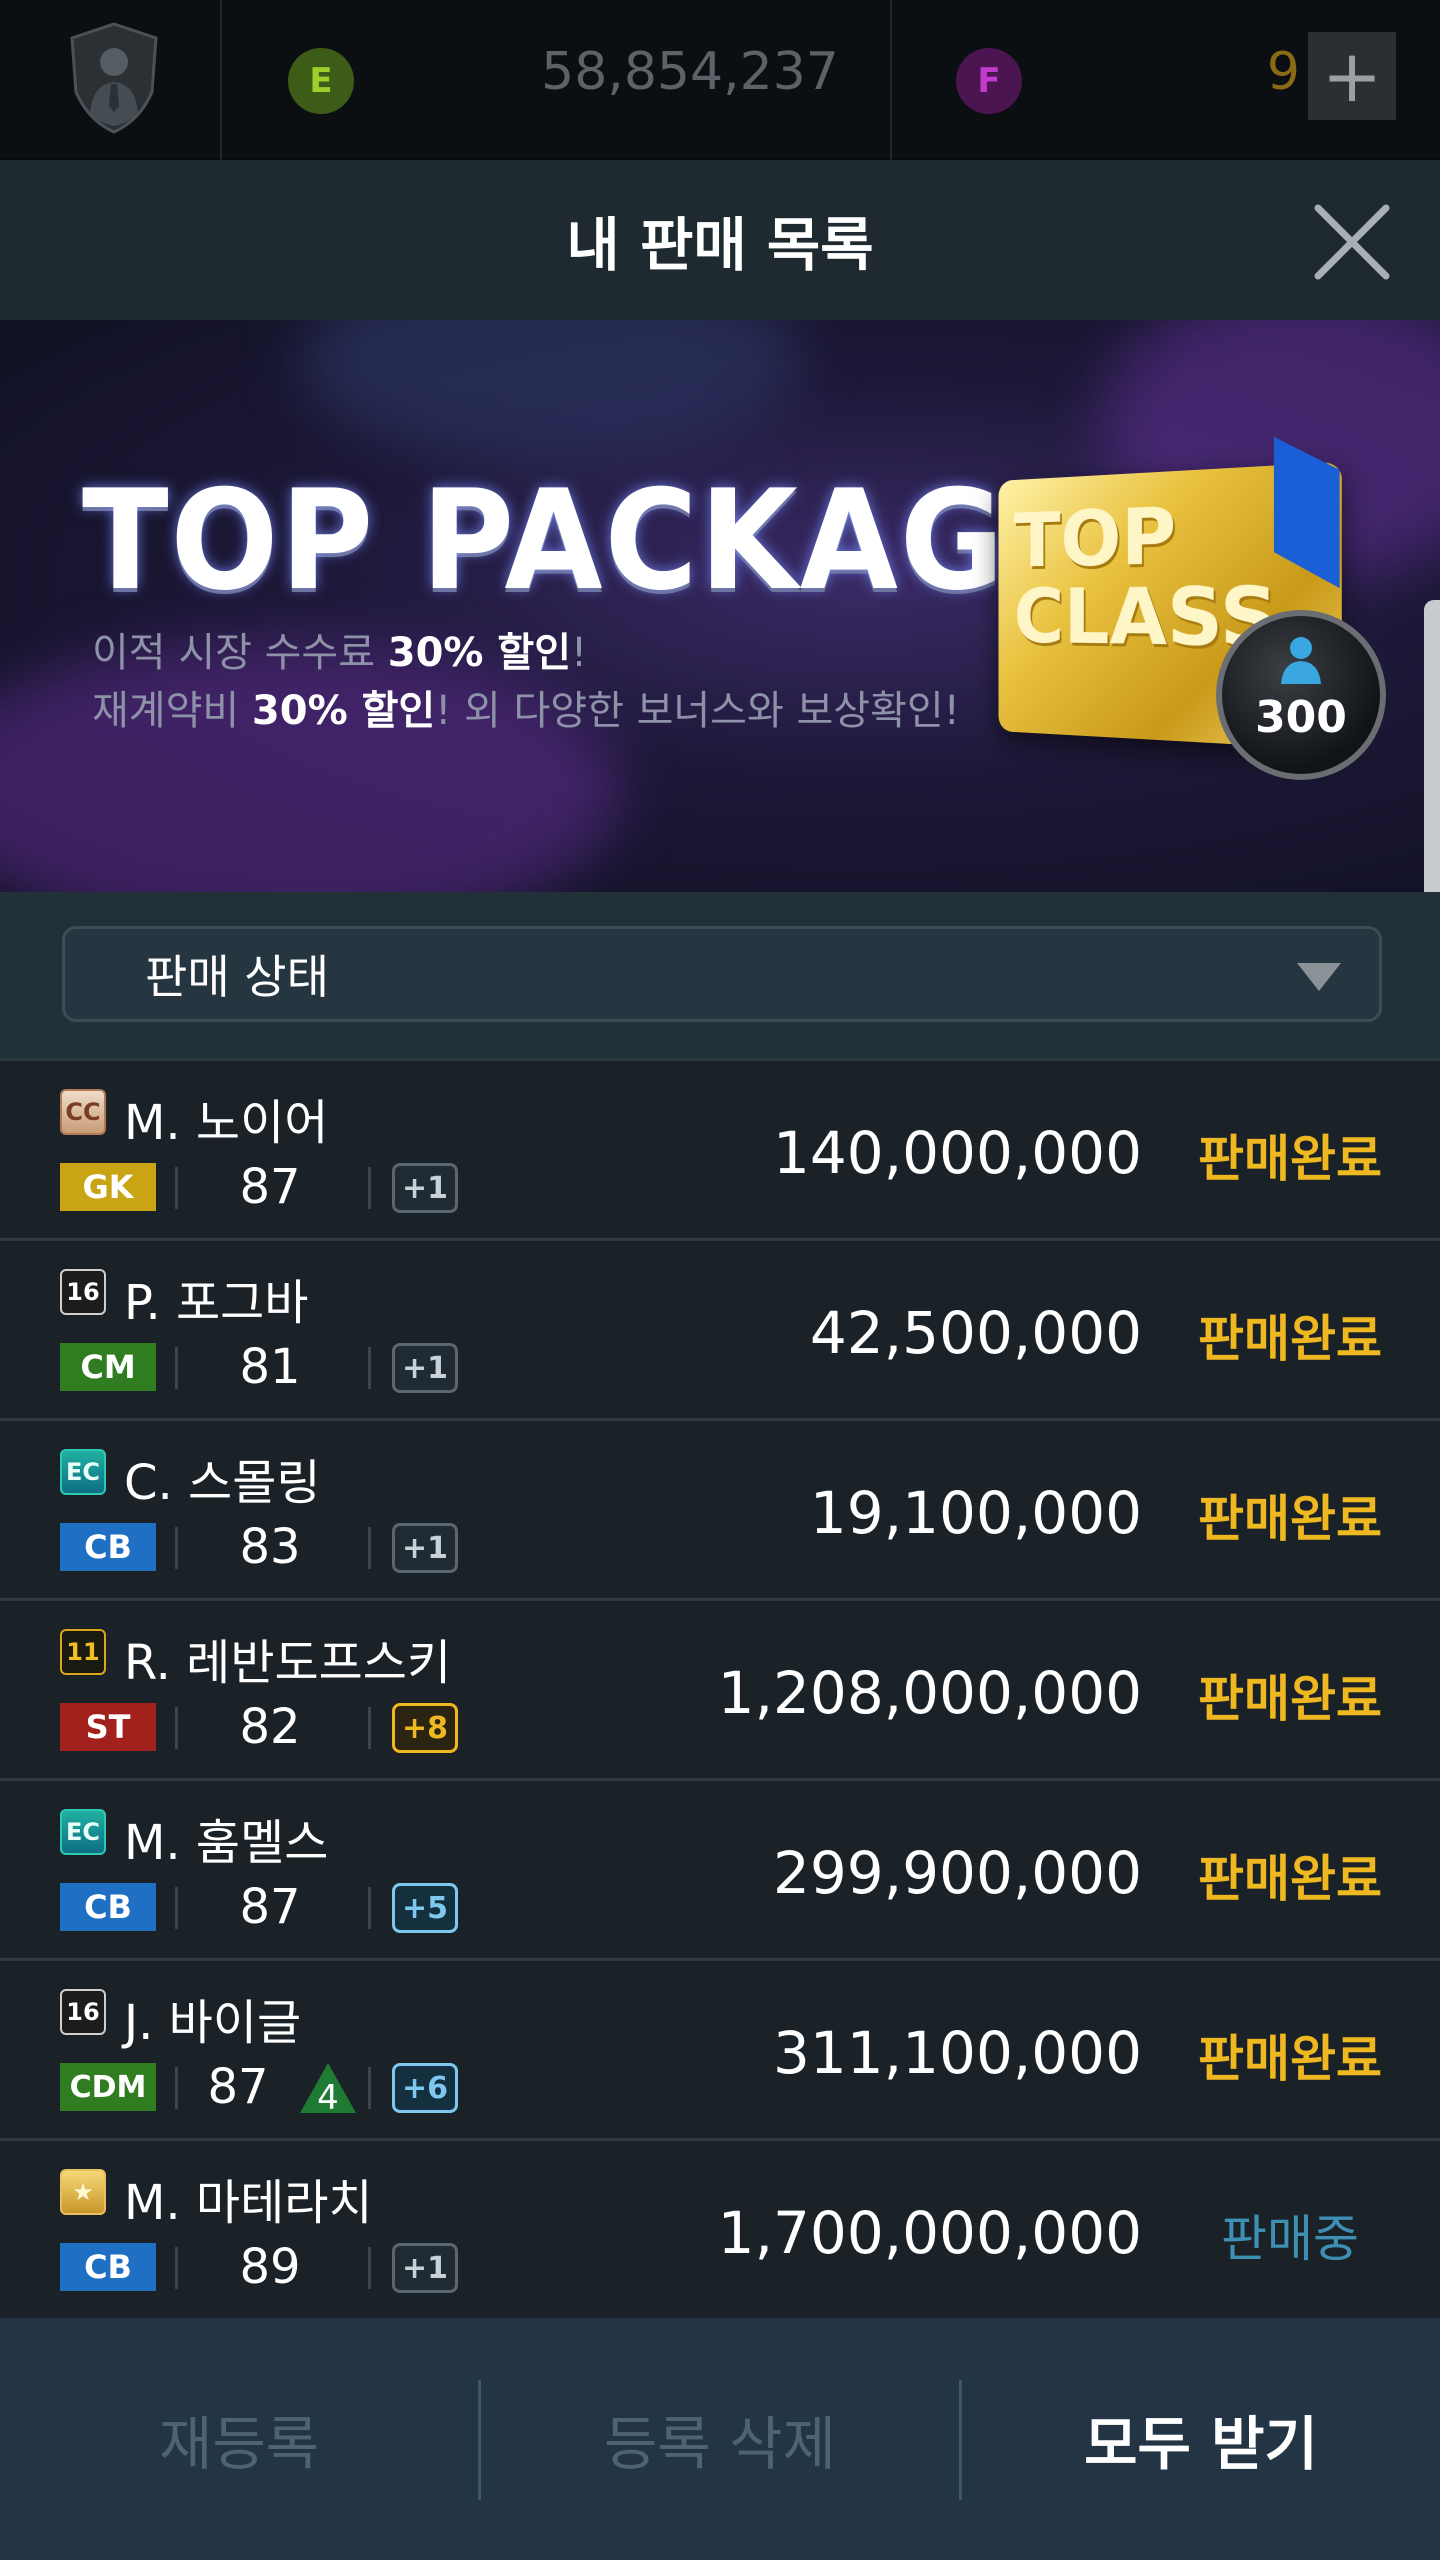 The height and width of the screenshot is (2560, 1440). I want to click on season-badge-icon: 16, so click(83, 2012).